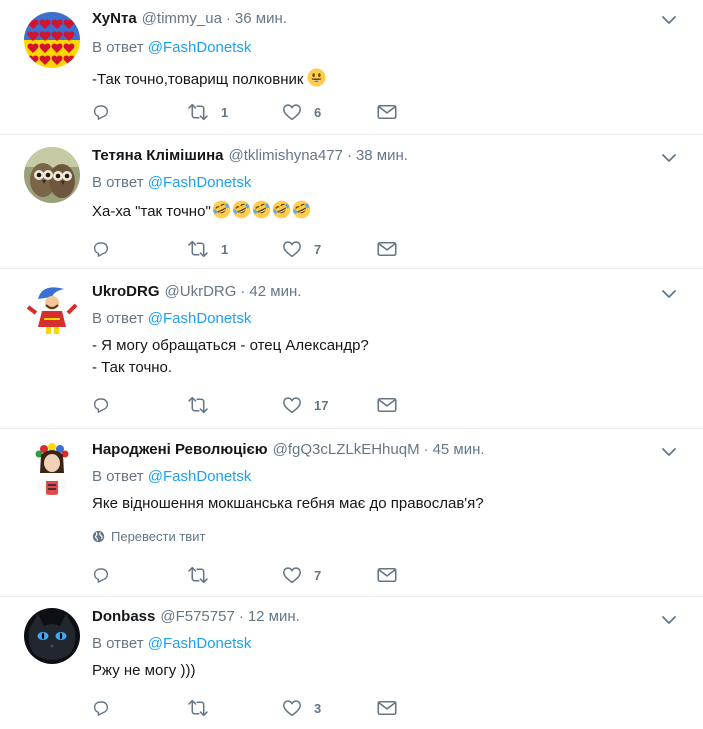  What do you see at coordinates (126, 292) in the screenshot?
I see `author-name: UkroDRG` at bounding box center [126, 292].